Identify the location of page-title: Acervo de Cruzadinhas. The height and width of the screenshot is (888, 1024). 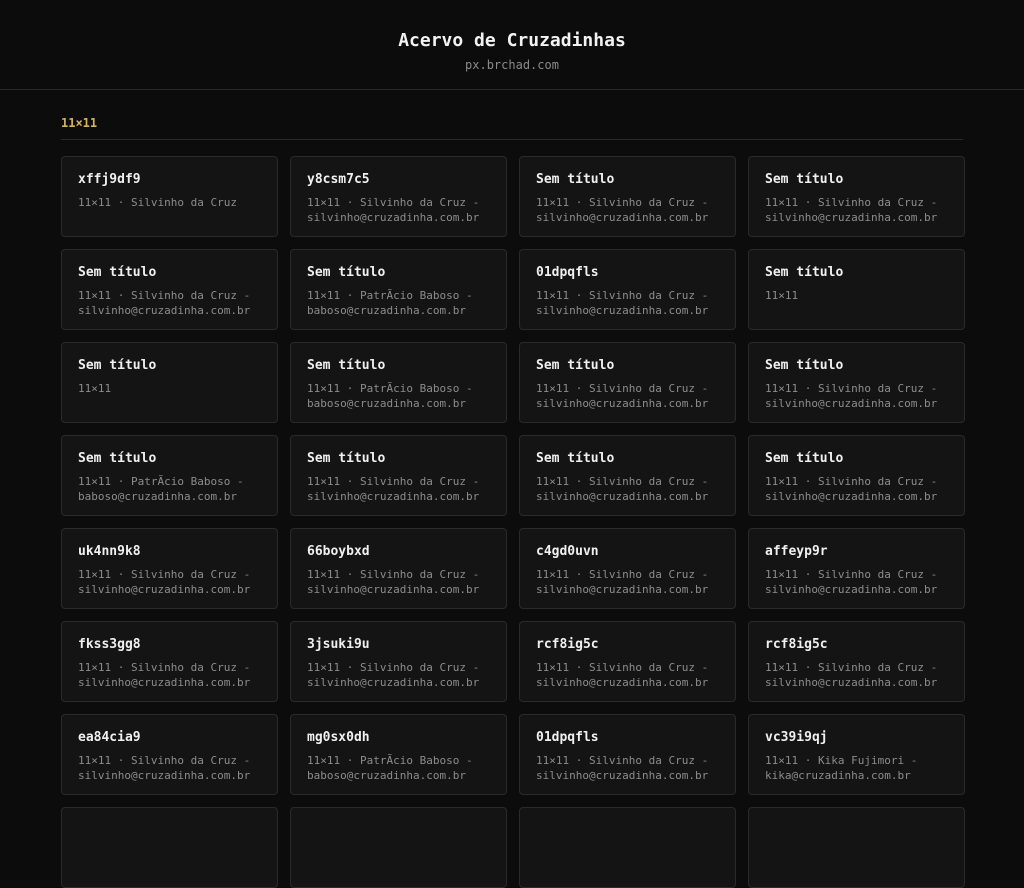
(512, 40).